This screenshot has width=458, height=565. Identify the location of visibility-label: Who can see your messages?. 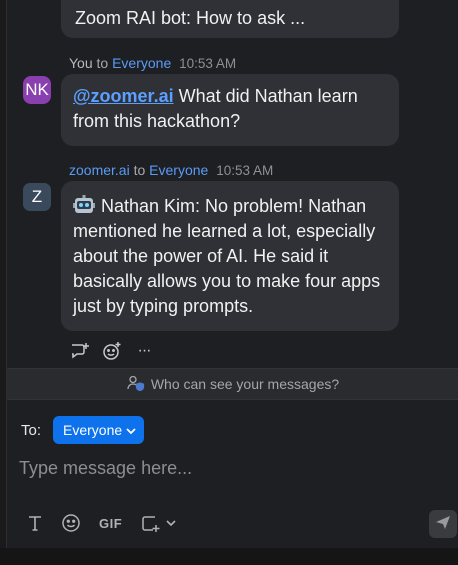
(245, 384).